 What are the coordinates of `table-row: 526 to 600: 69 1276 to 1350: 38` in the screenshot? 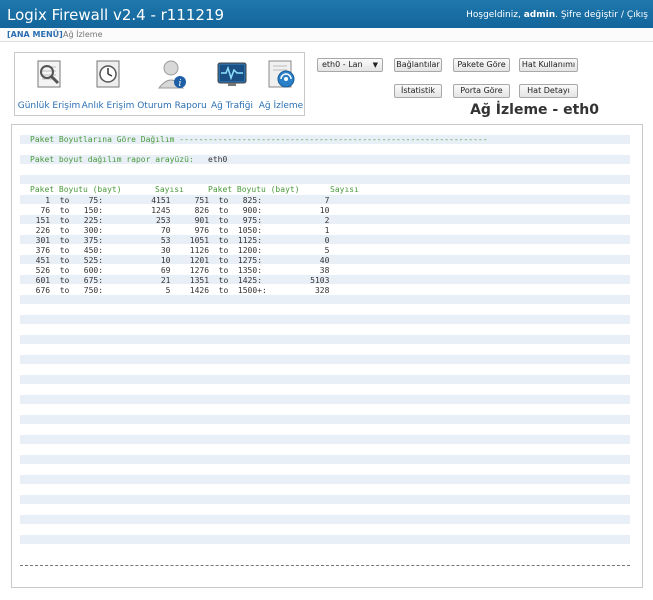 It's located at (178, 270).